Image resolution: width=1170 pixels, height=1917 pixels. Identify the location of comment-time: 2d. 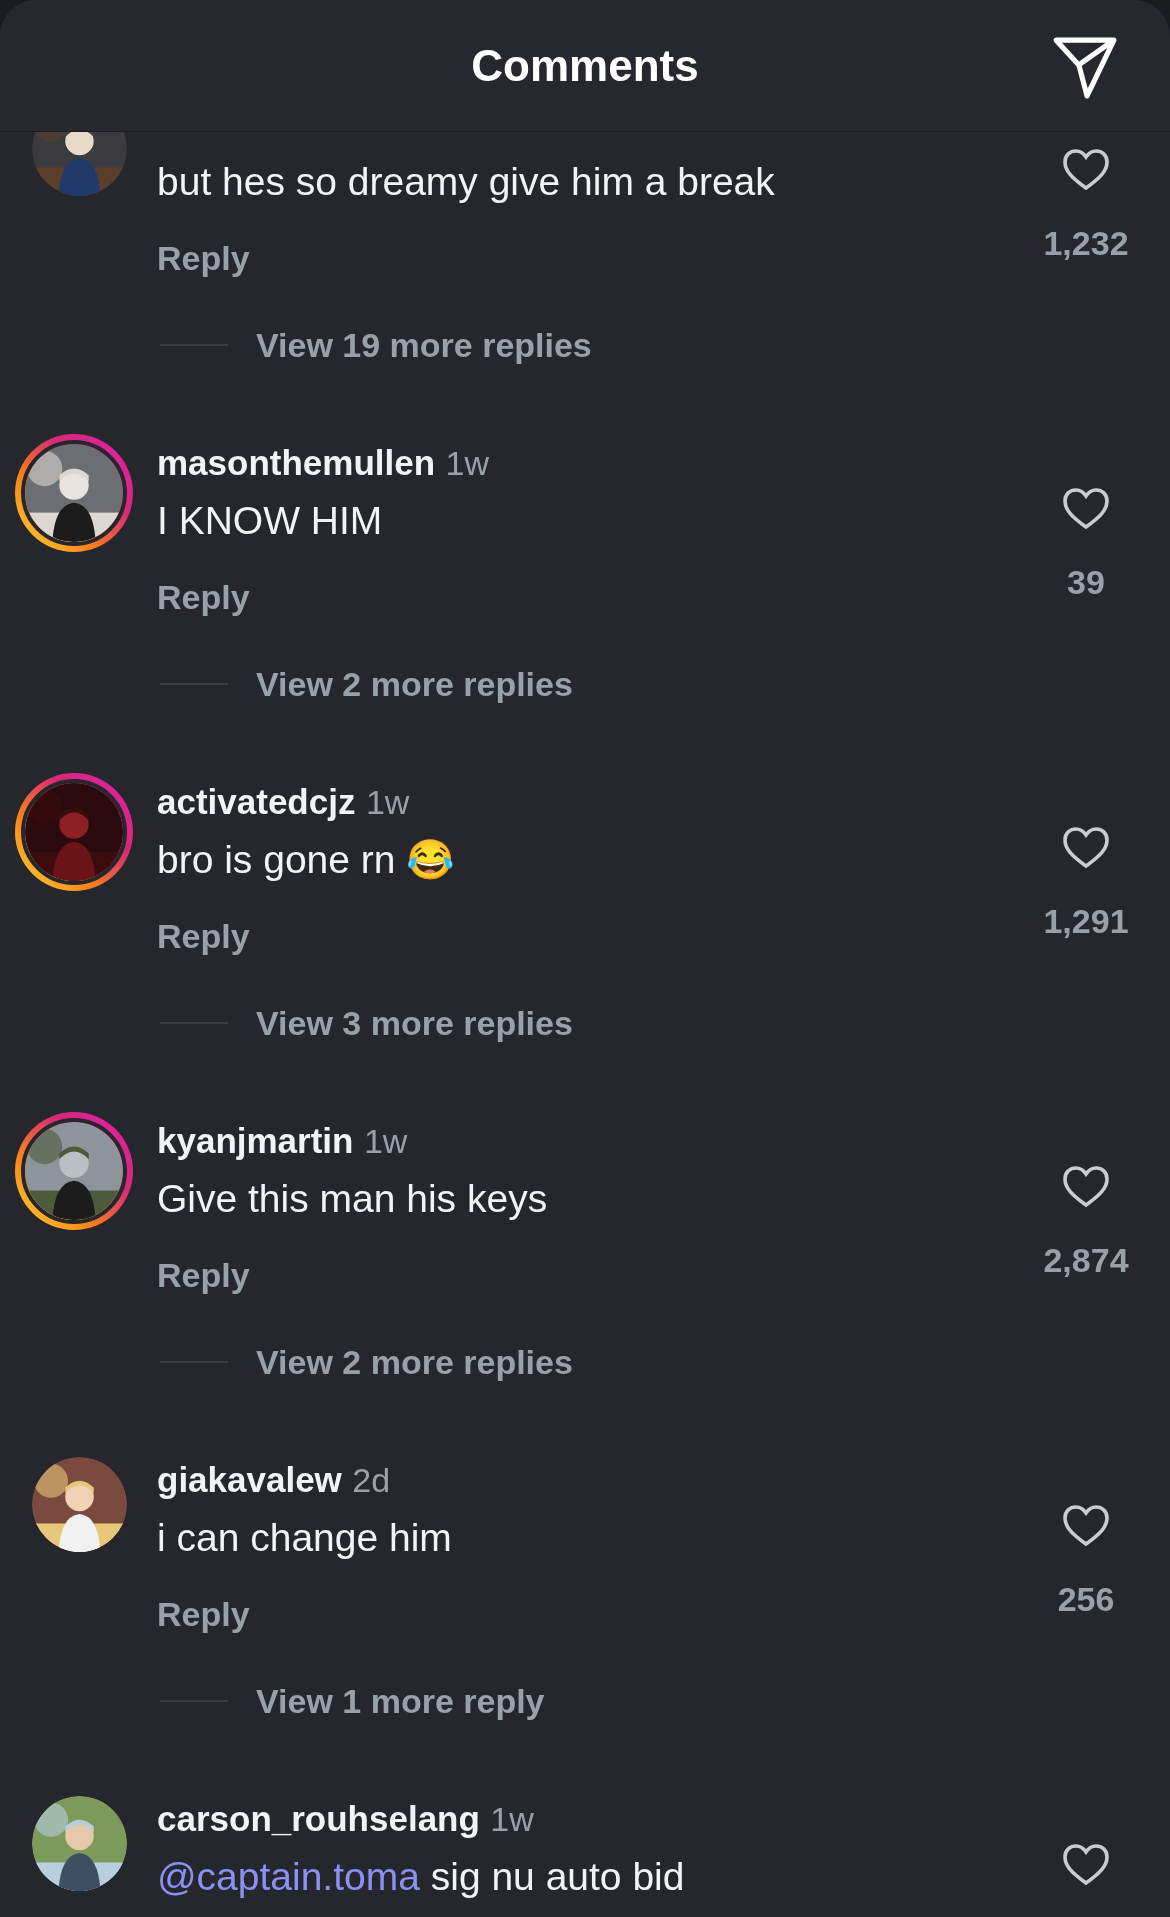
(371, 1480).